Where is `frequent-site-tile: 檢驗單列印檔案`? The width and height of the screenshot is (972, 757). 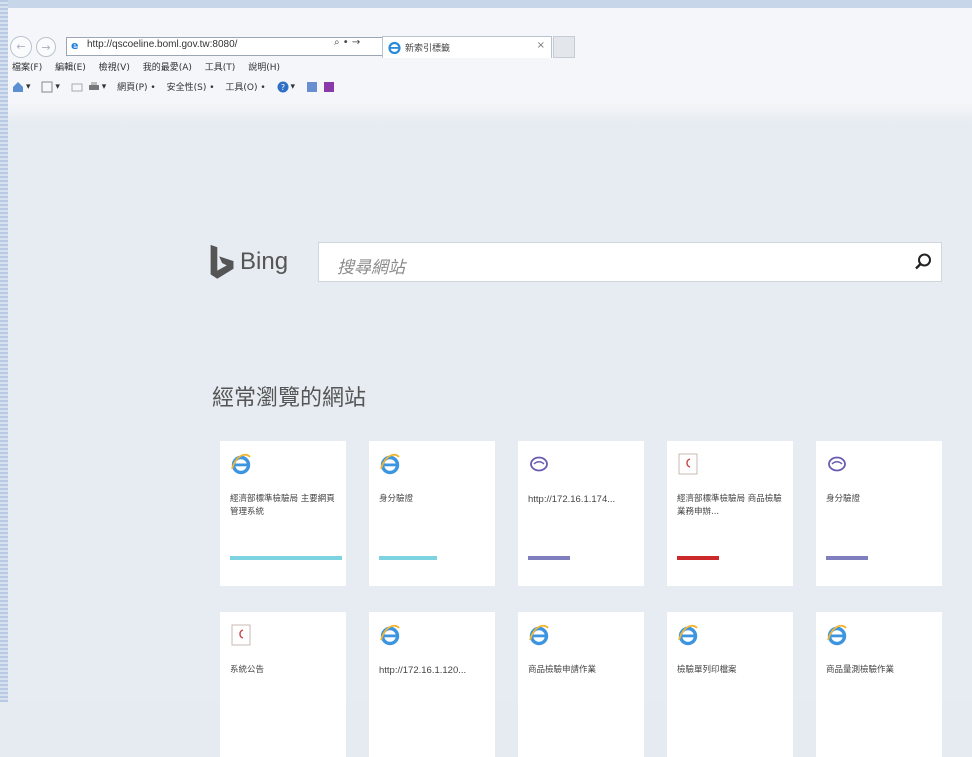 frequent-site-tile: 檢驗單列印檔案 is located at coordinates (730, 684).